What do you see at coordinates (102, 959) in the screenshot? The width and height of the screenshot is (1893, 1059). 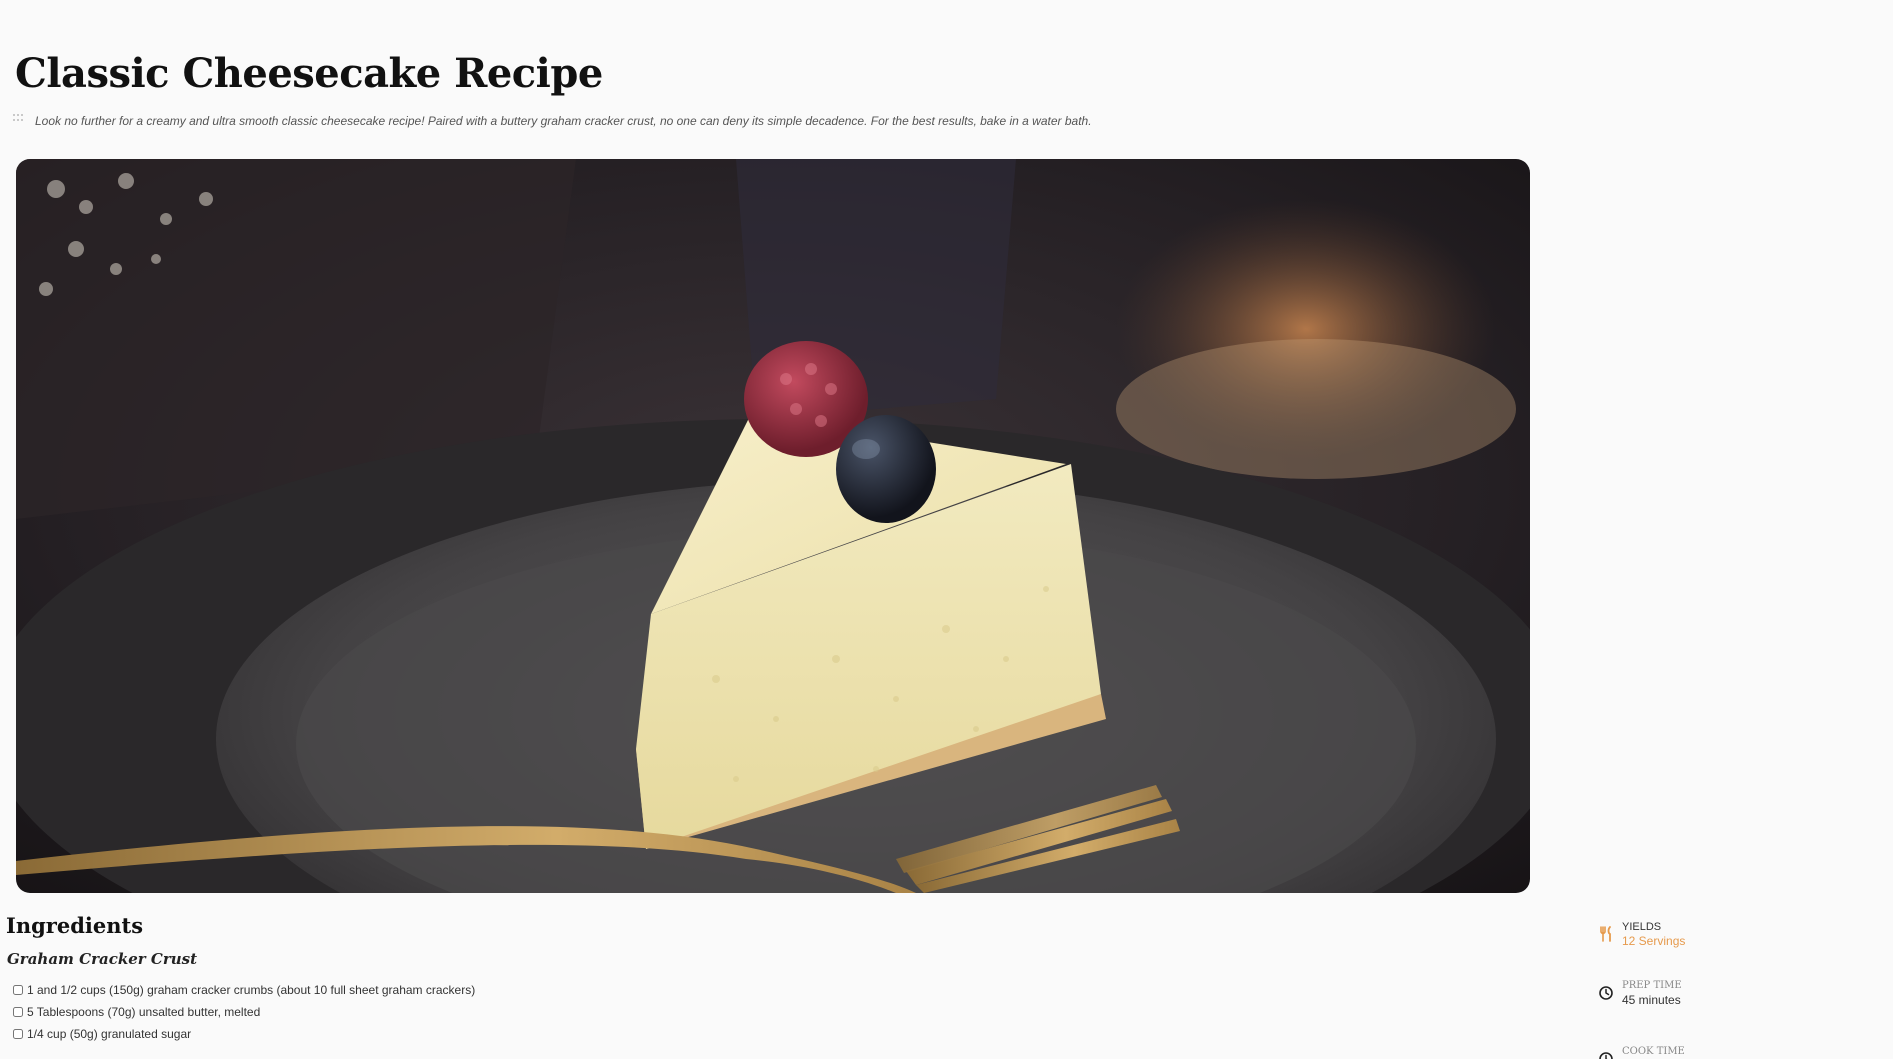 I see `ingredient-section-title: Graham Cracker Crust` at bounding box center [102, 959].